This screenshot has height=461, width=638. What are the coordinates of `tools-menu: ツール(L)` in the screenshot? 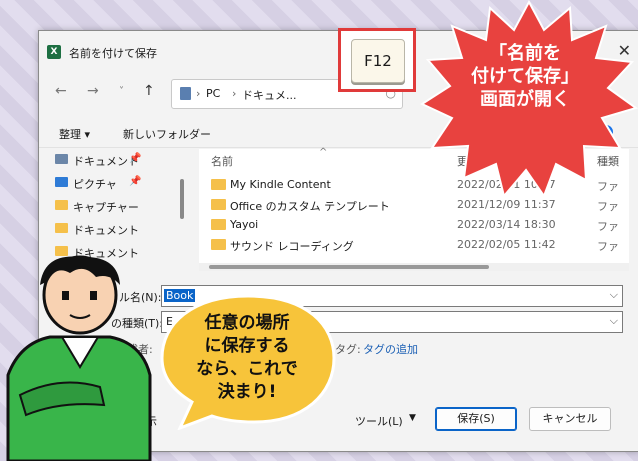 It's located at (379, 421).